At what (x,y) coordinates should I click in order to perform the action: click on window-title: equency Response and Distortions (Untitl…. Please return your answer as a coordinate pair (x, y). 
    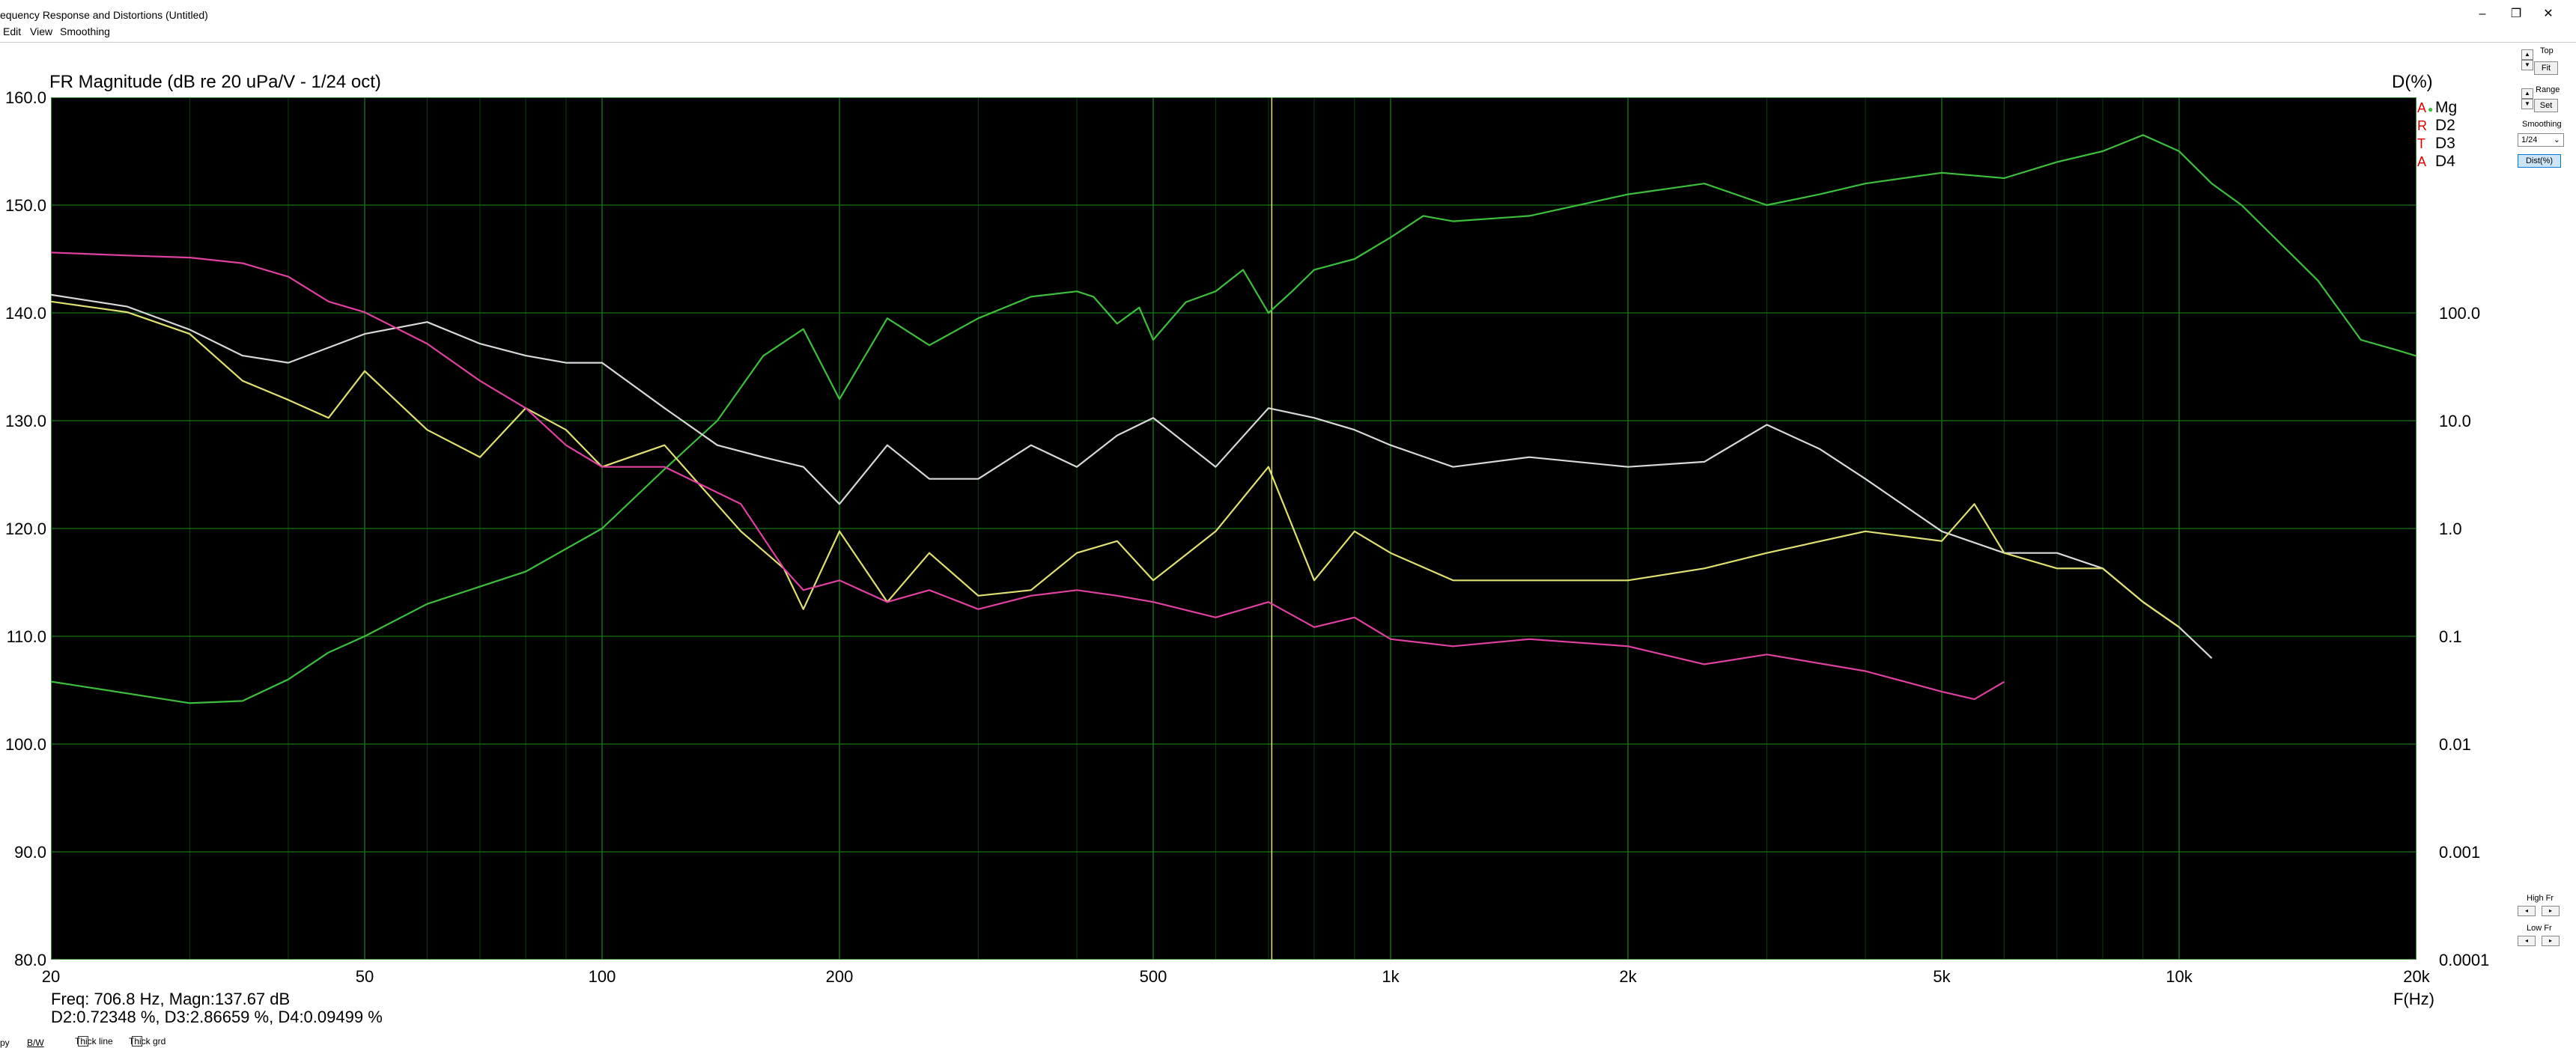
    Looking at the image, I should click on (104, 15).